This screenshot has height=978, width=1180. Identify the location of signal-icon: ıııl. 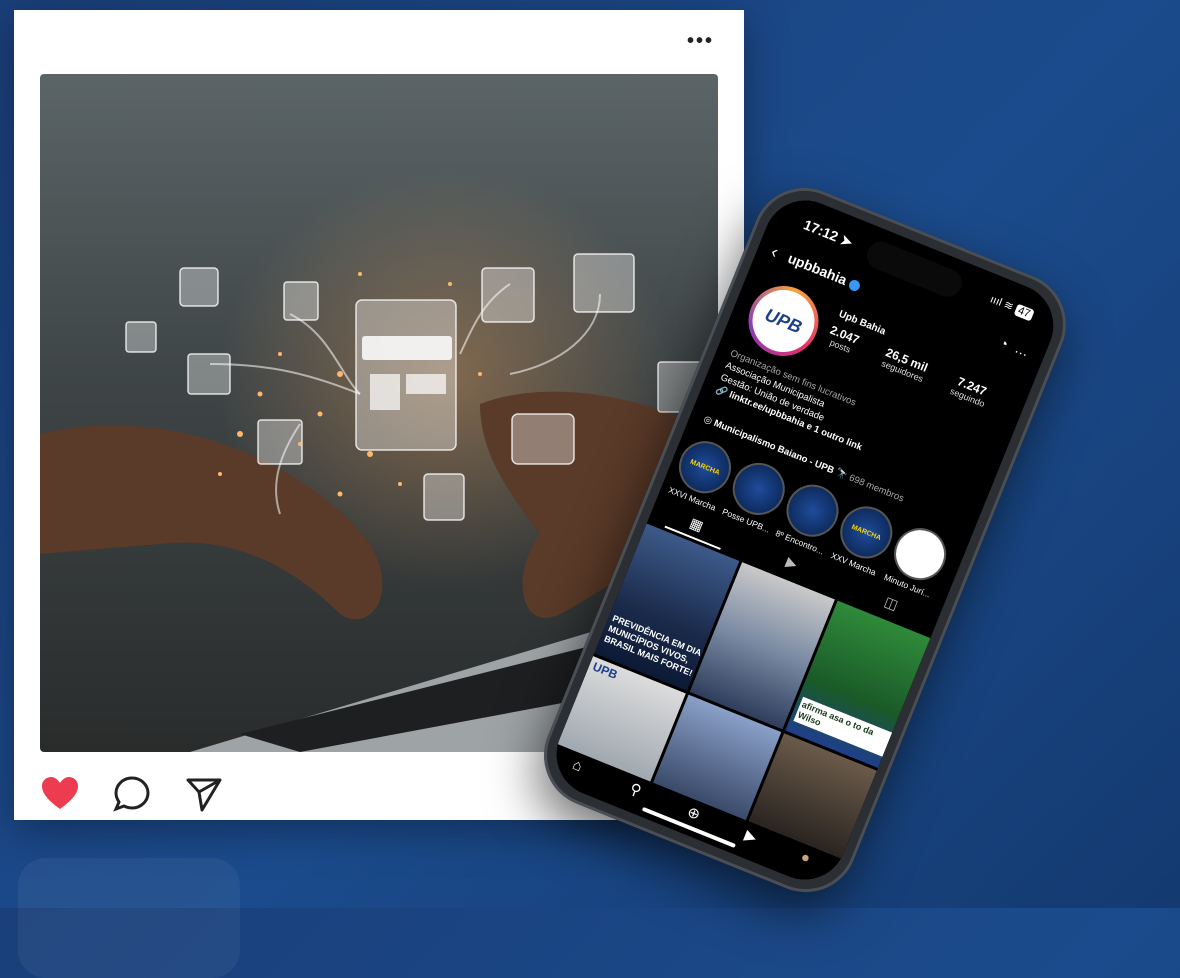
(996, 301).